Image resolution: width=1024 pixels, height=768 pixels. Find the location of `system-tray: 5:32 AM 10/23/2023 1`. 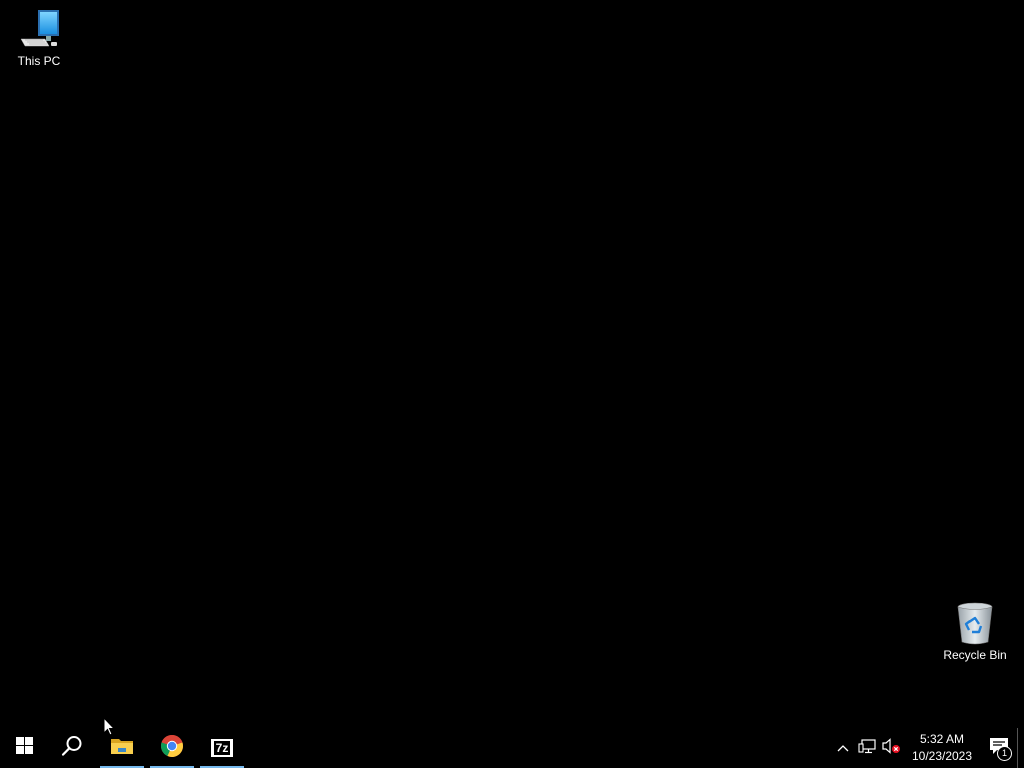

system-tray: 5:32 AM 10/23/2023 1 is located at coordinates (927, 748).